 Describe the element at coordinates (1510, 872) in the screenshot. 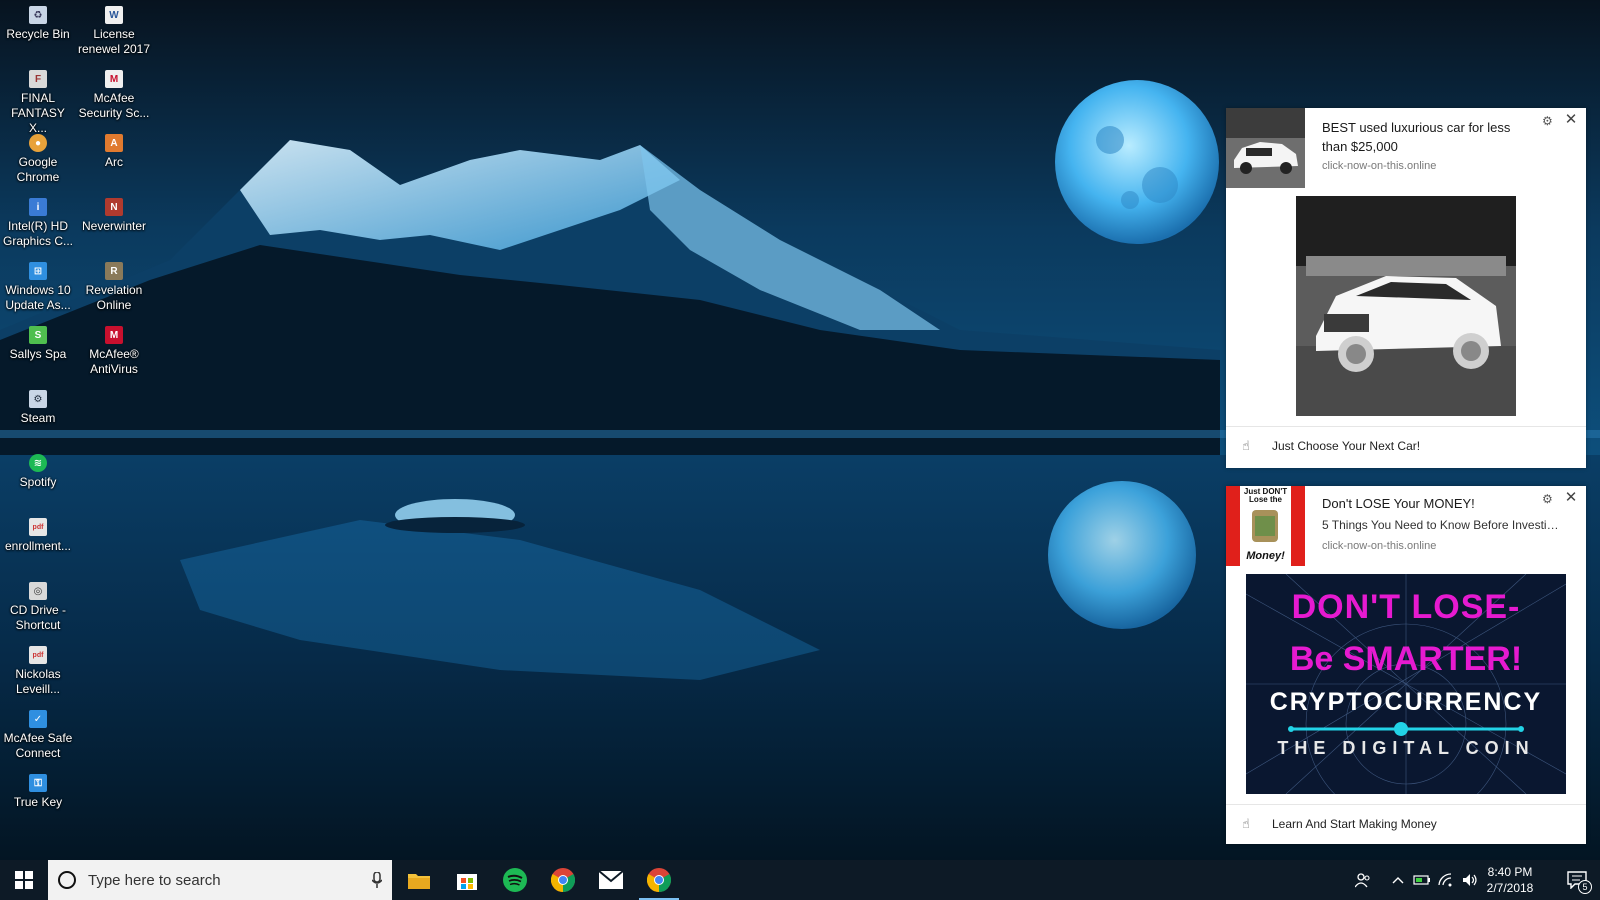

I see `clock-time: 8:40 PM` at that location.